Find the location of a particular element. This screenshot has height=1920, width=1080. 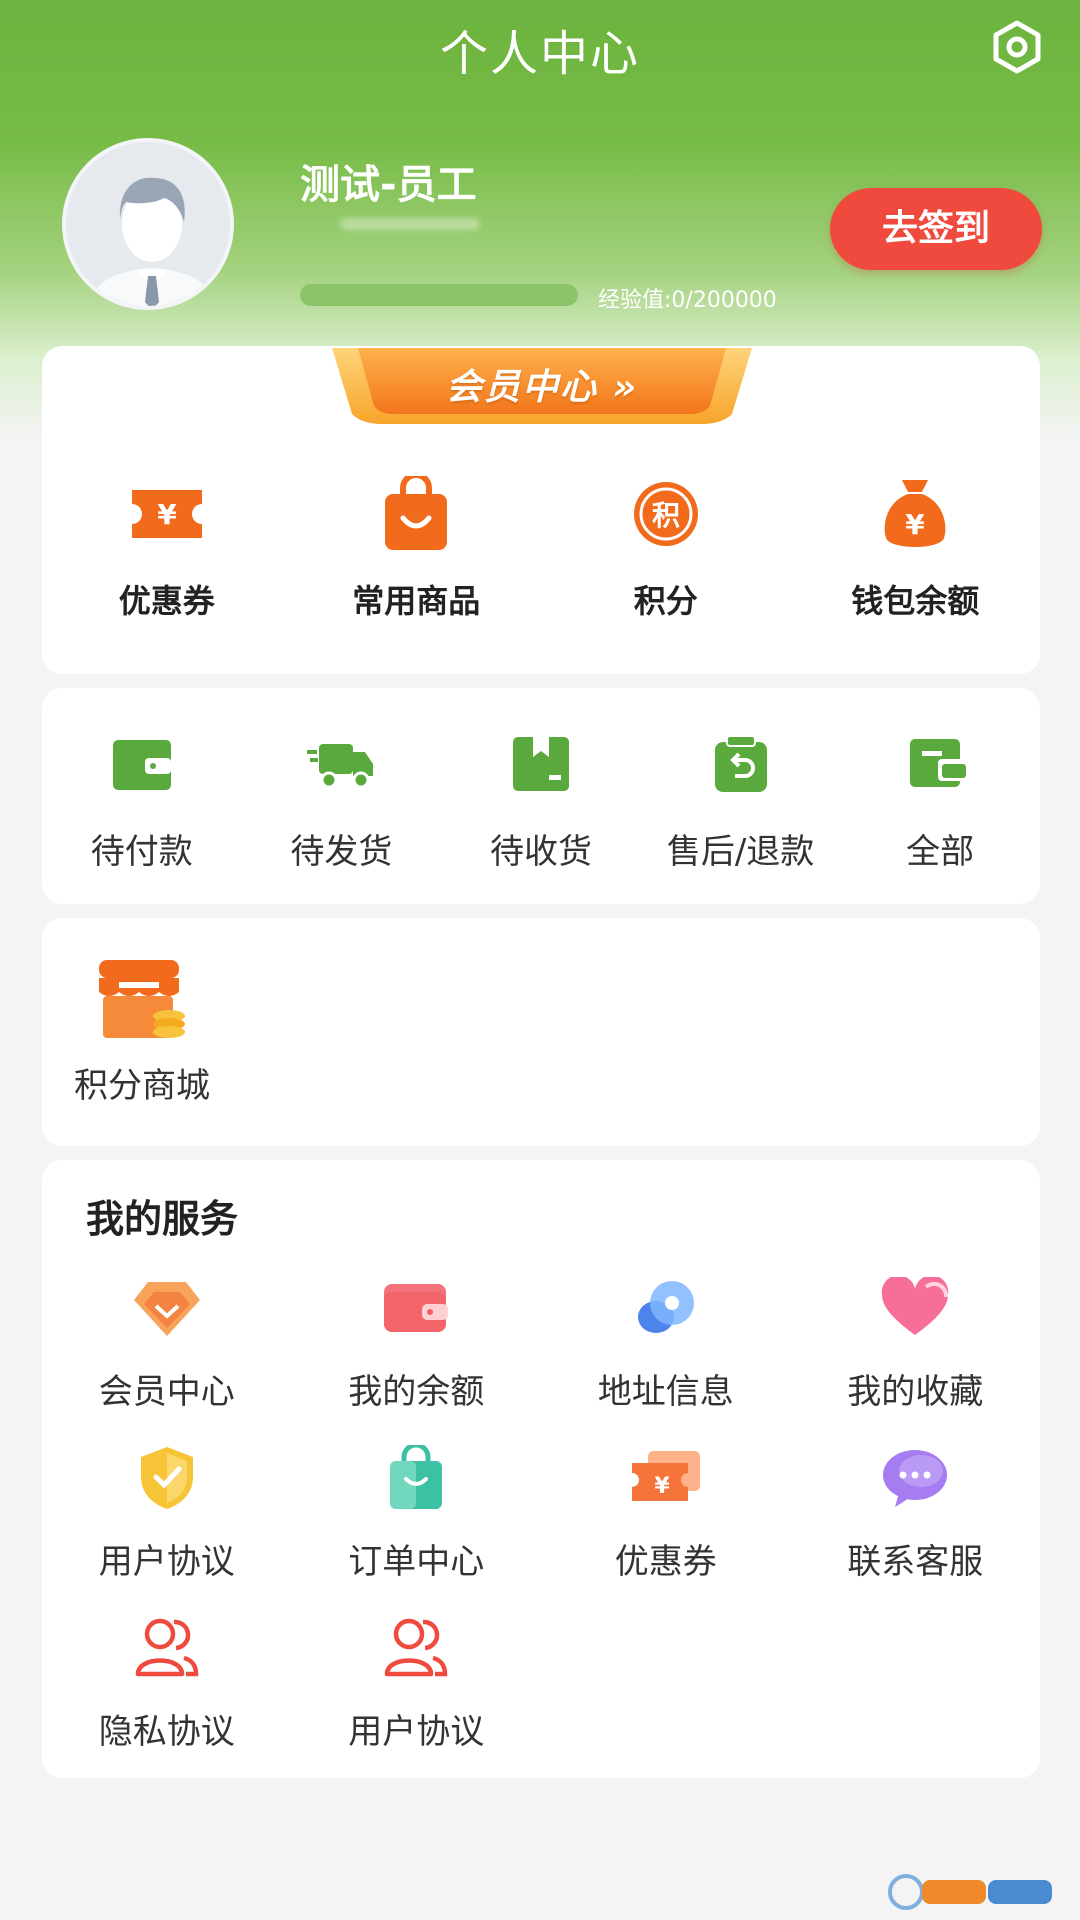

money-bag-icon: ¥ is located at coordinates (915, 514).